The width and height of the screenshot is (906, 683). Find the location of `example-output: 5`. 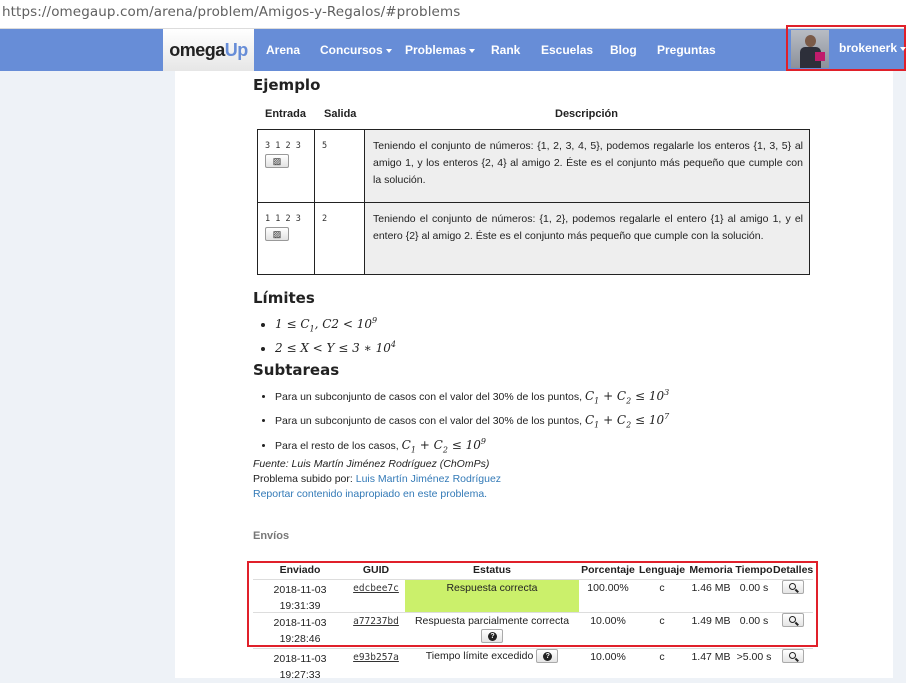

example-output: 5 is located at coordinates (325, 146).